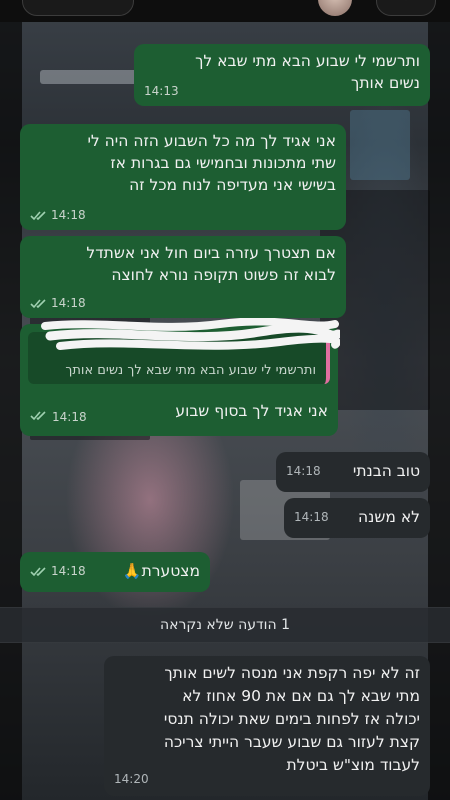 The height and width of the screenshot is (800, 450). Describe the element at coordinates (190, 370) in the screenshot. I see `quoted-message-text: ותרשמי לי שבוע הבא מתי שבא לך נשים אותך` at that location.